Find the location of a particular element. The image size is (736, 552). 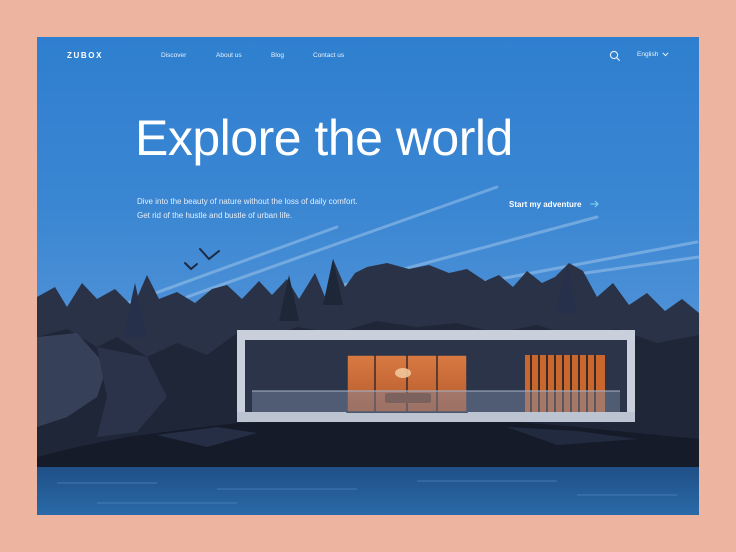

language-selector: English is located at coordinates (653, 54).